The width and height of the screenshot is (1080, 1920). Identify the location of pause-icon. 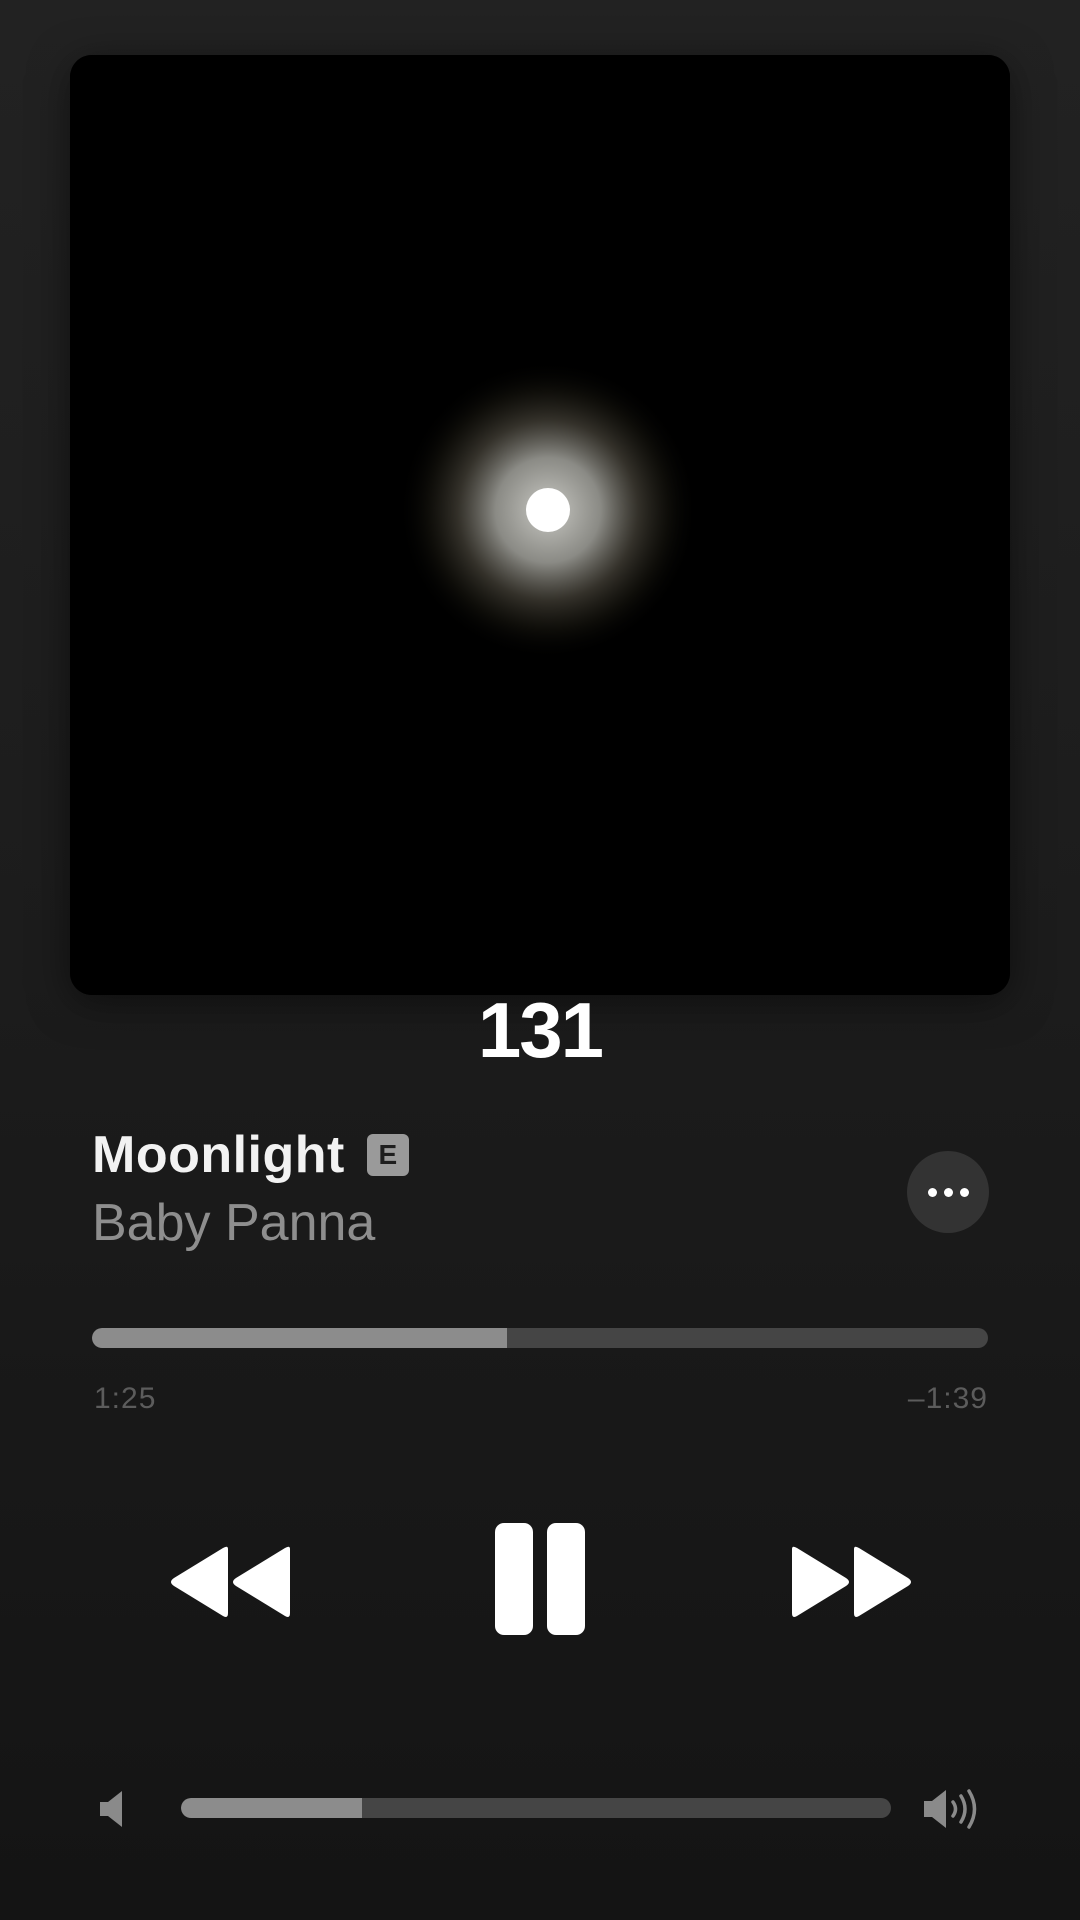
(540, 1579).